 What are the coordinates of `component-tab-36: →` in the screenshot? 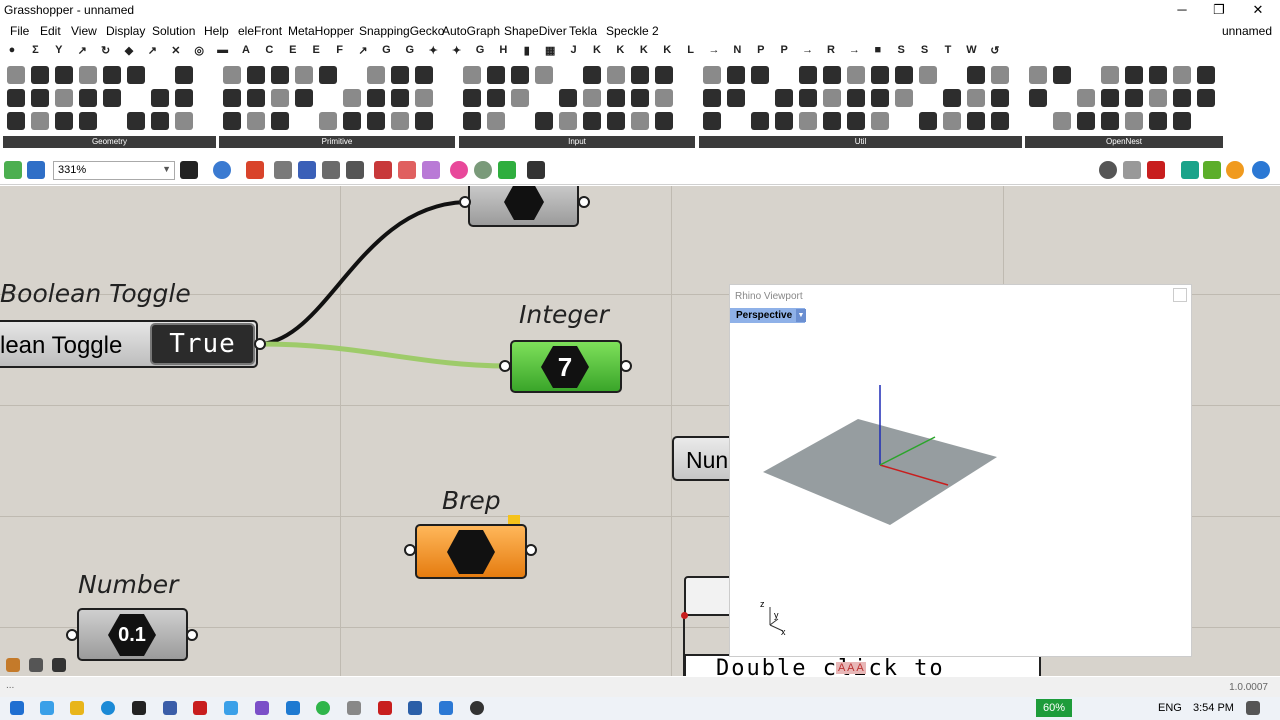 It's located at (854, 50).